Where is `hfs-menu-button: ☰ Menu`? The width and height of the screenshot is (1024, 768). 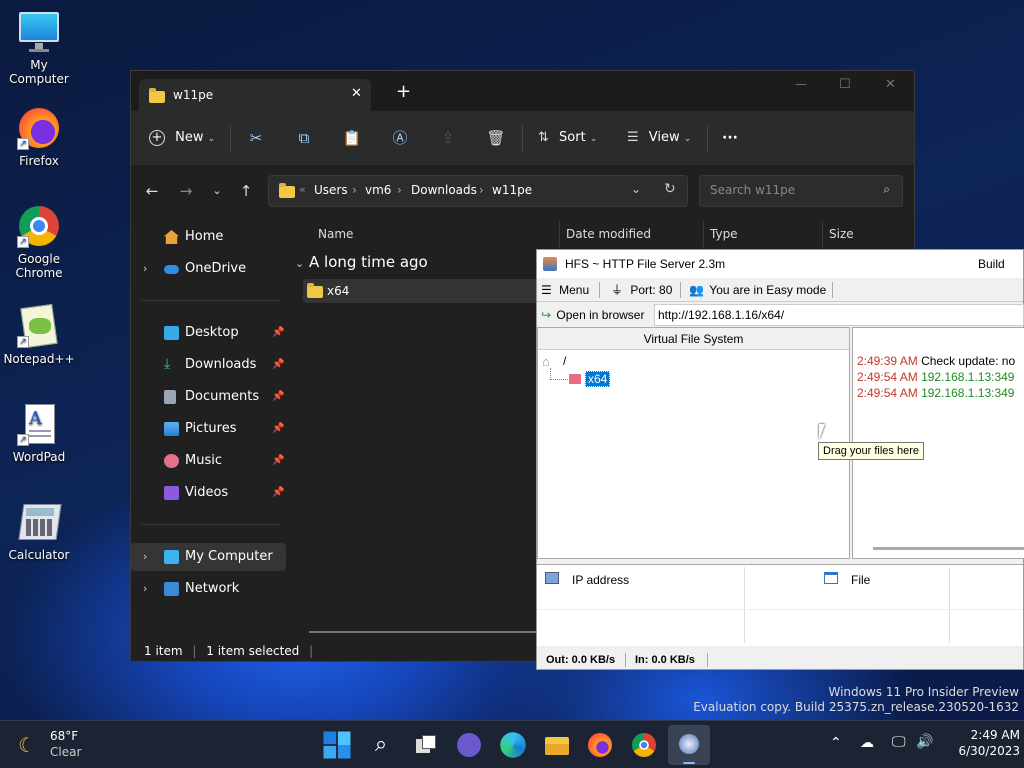 hfs-menu-button: ☰ Menu is located at coordinates (565, 290).